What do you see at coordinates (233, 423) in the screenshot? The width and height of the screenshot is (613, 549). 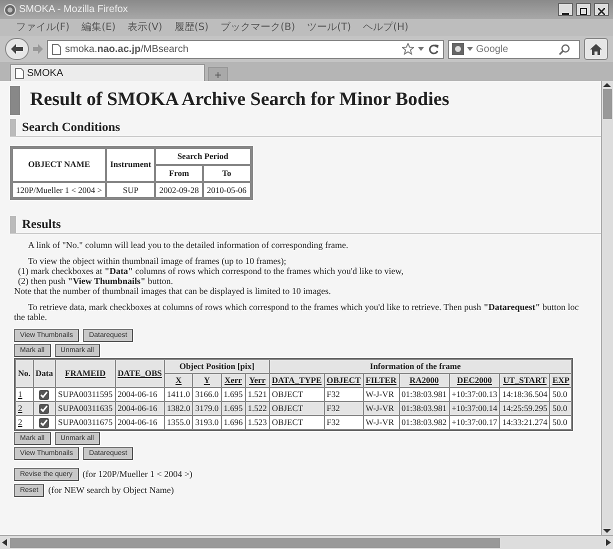 I see `table-cell: 1.696` at bounding box center [233, 423].